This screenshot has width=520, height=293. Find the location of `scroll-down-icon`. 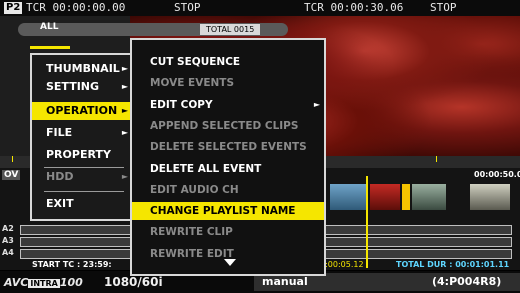

scroll-down-icon is located at coordinates (230, 262).